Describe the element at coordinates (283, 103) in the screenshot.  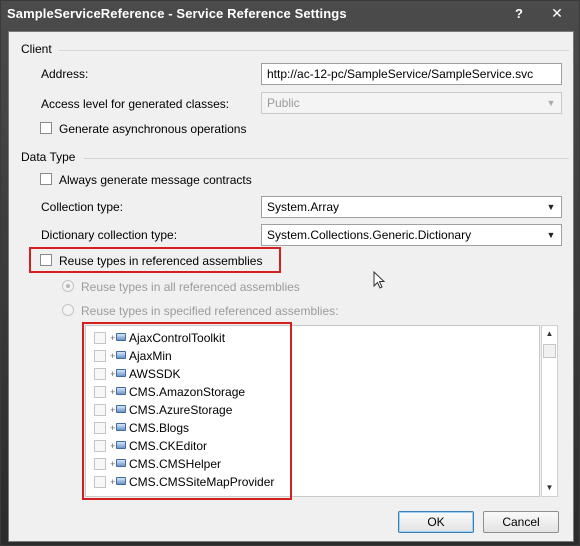
I see `access-level-value: Public` at that location.